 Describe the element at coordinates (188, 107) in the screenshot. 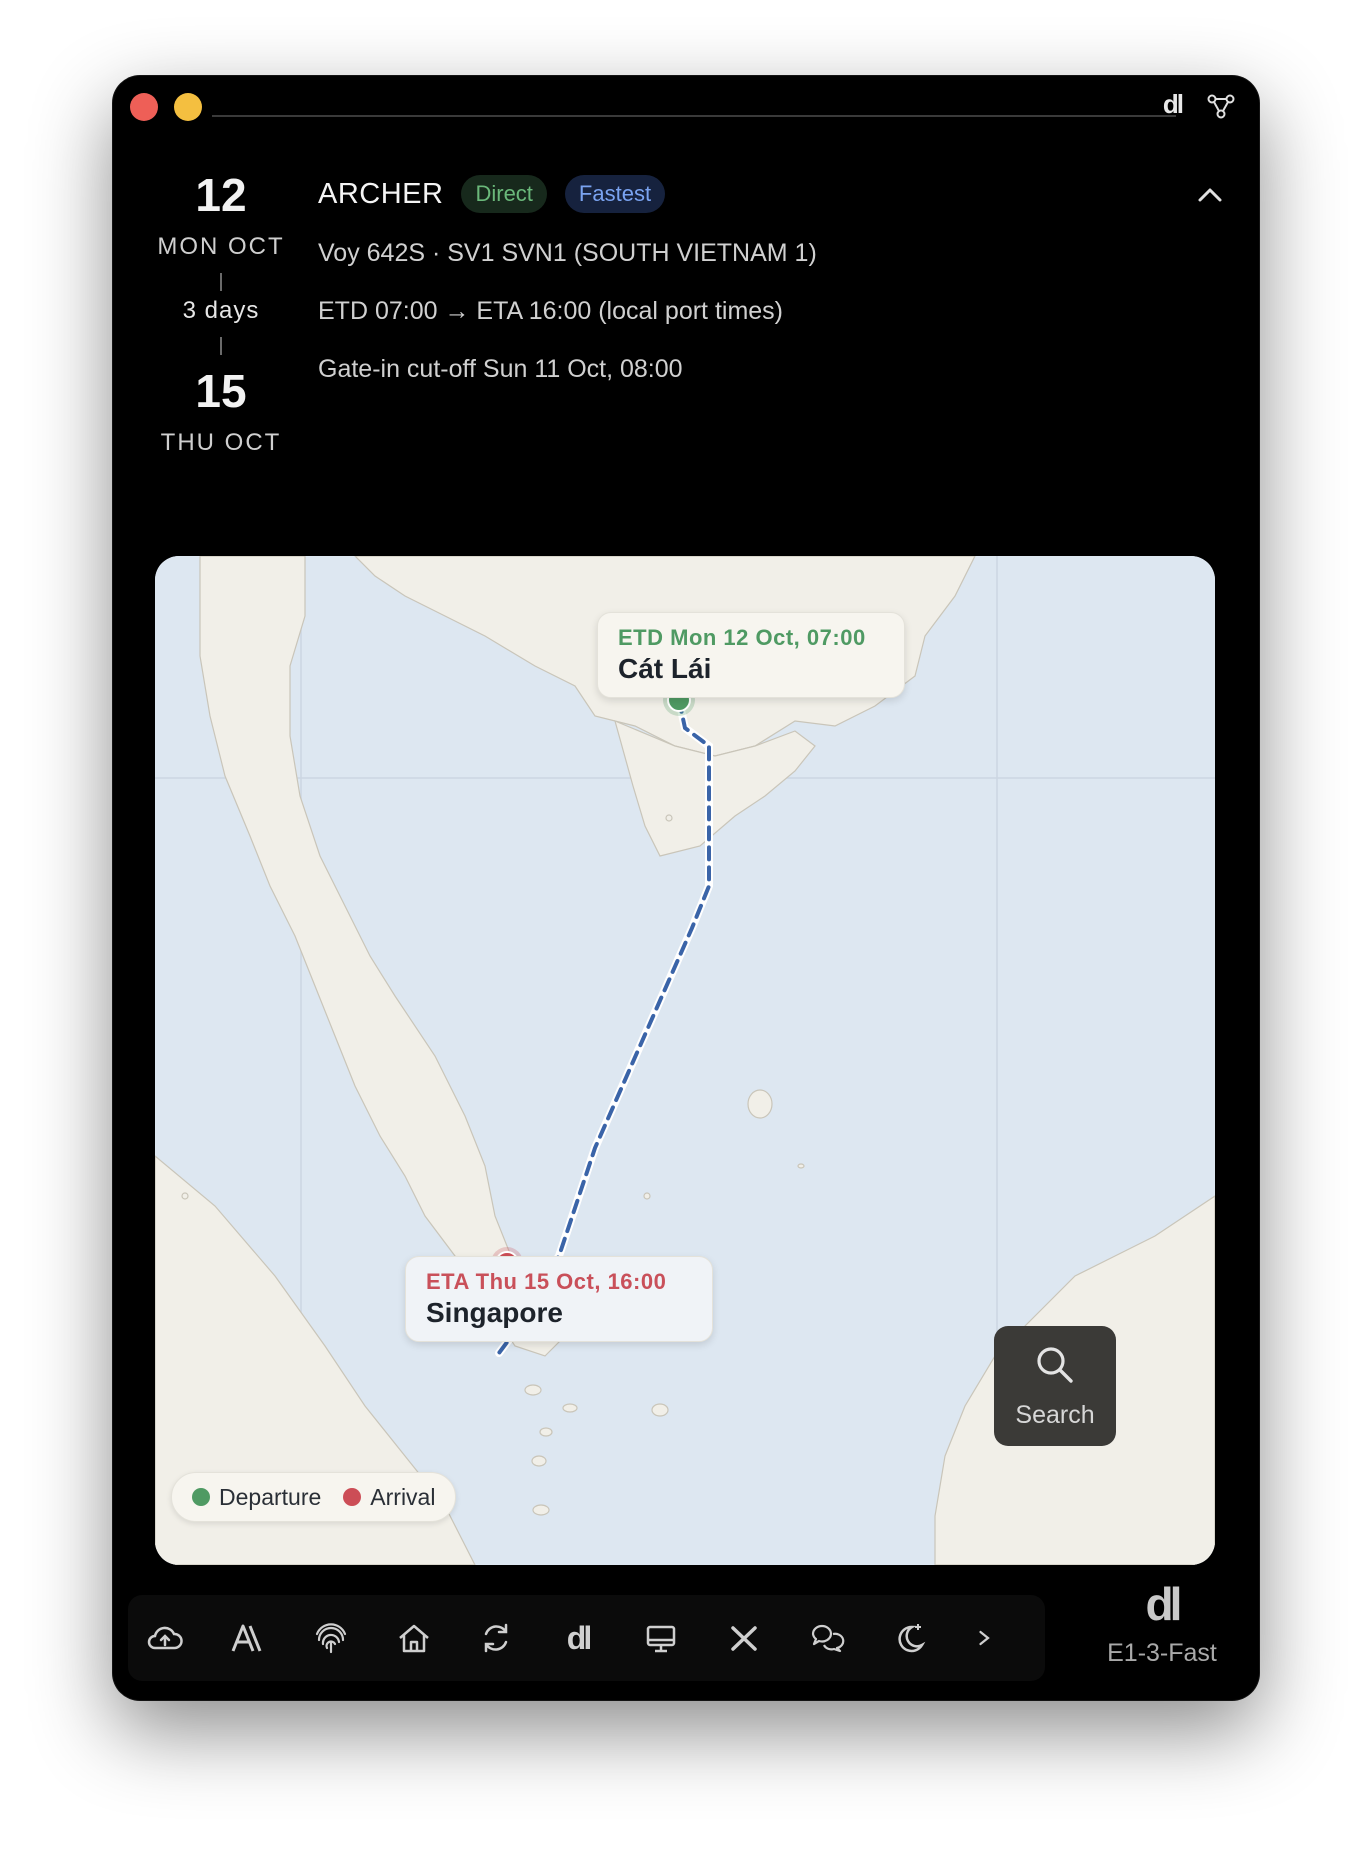

I see `minimize-window-button` at that location.